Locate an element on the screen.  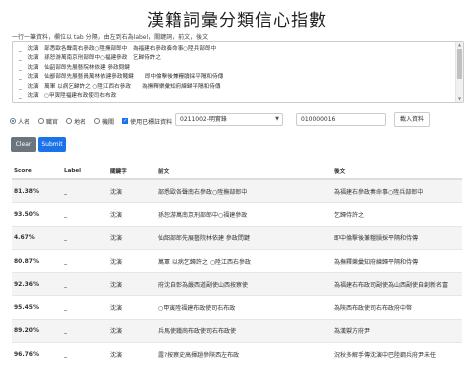
textarea-line: _ 沈演 孫恕游萬南京刑部郎中○福建參政 乞歸侍許之 is located at coordinates (90, 58).